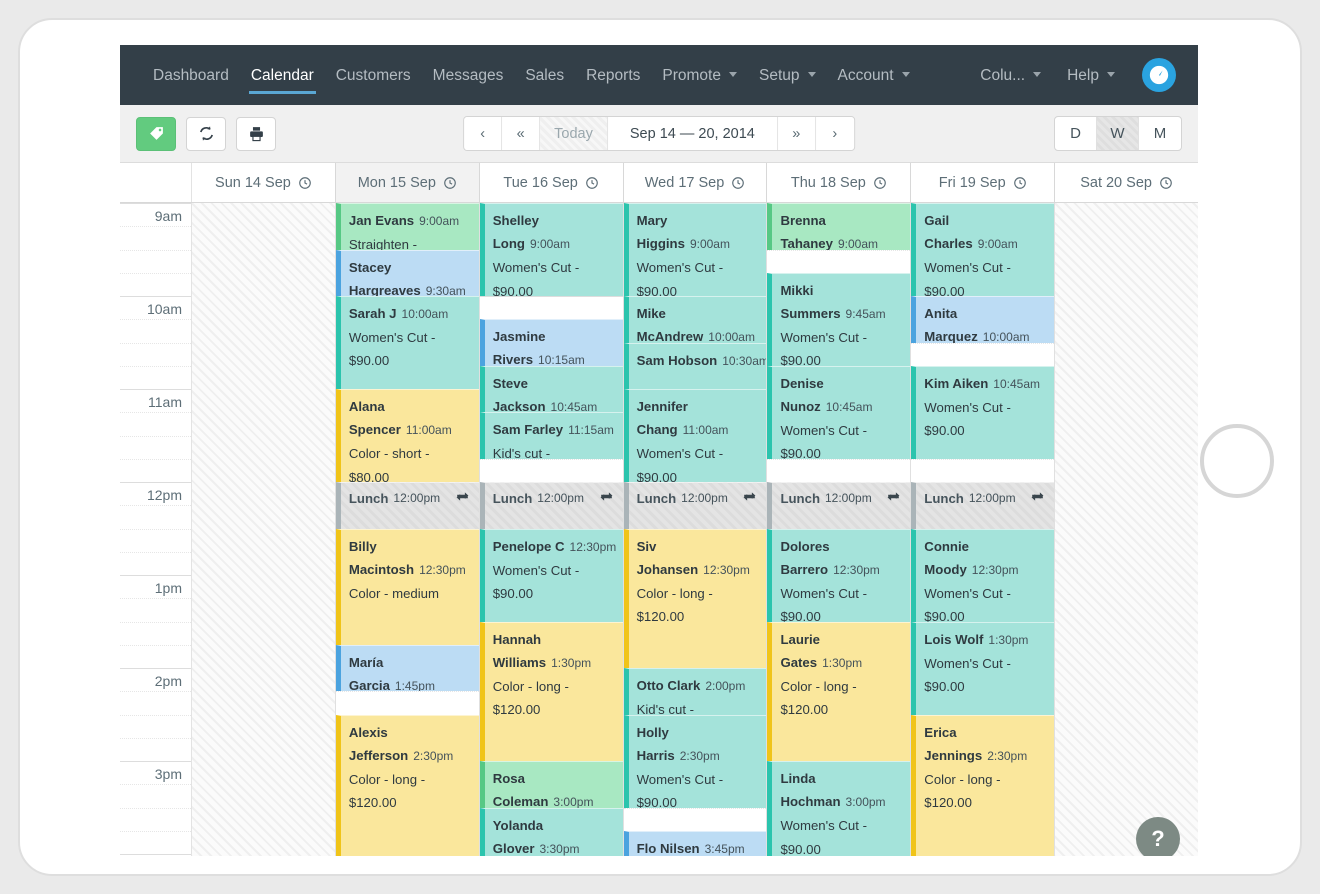  What do you see at coordinates (839, 412) in the screenshot?
I see `appointment-block: Denise Nunoz 10:45am Women's Cut - $90.00` at bounding box center [839, 412].